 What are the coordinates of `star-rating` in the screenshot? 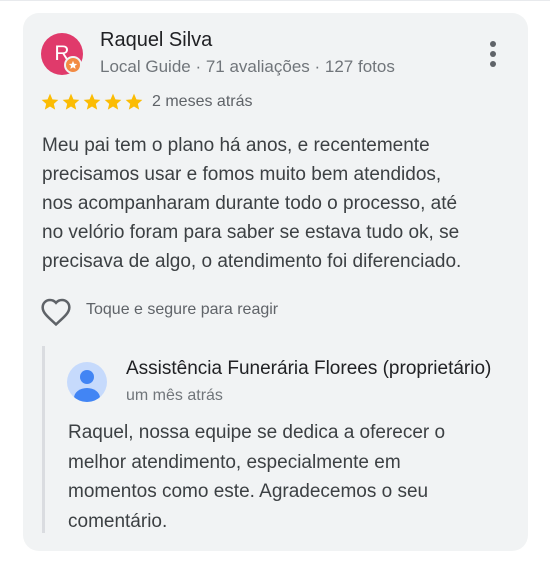 It's located at (92, 103).